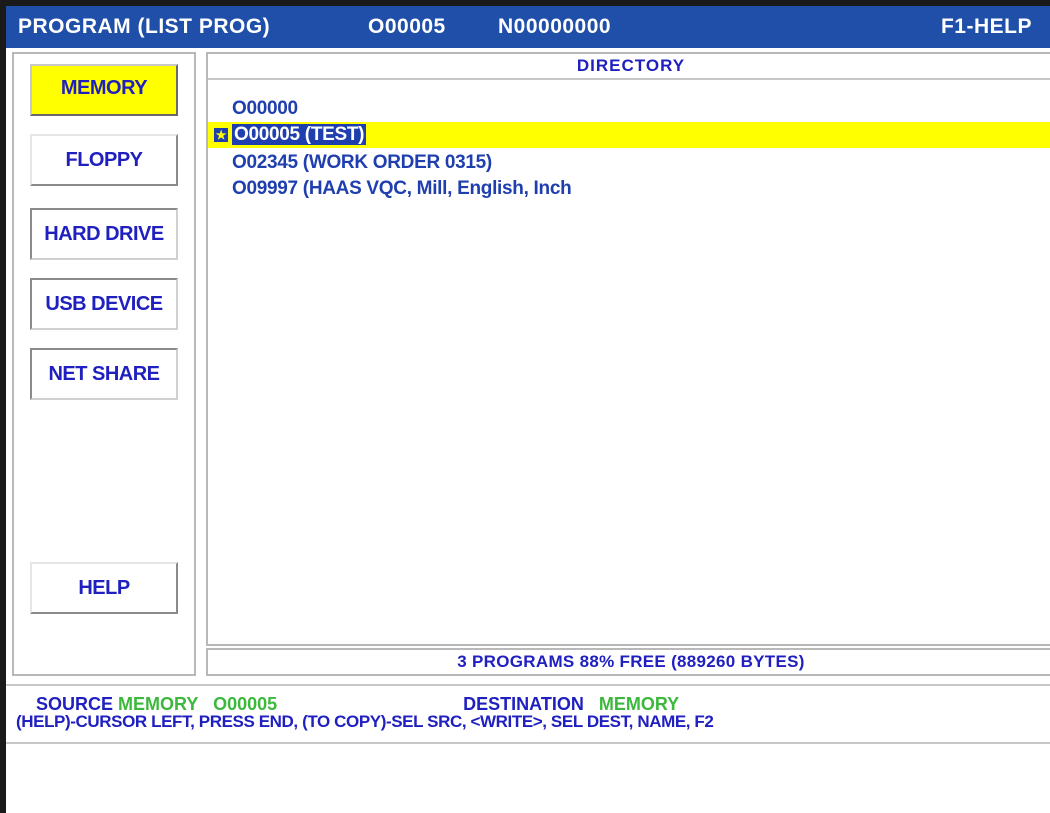  I want to click on destination-label: DESTINATION, so click(523, 704).